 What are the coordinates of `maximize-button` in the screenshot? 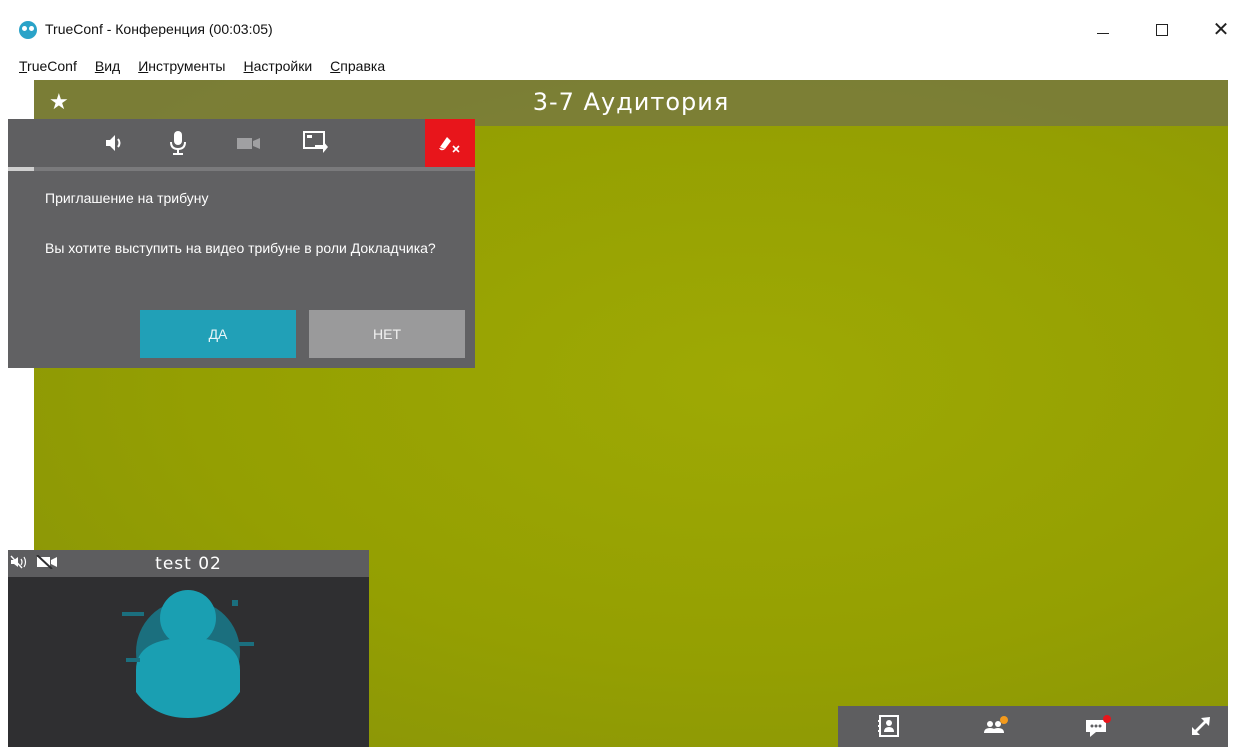 It's located at (1162, 30).